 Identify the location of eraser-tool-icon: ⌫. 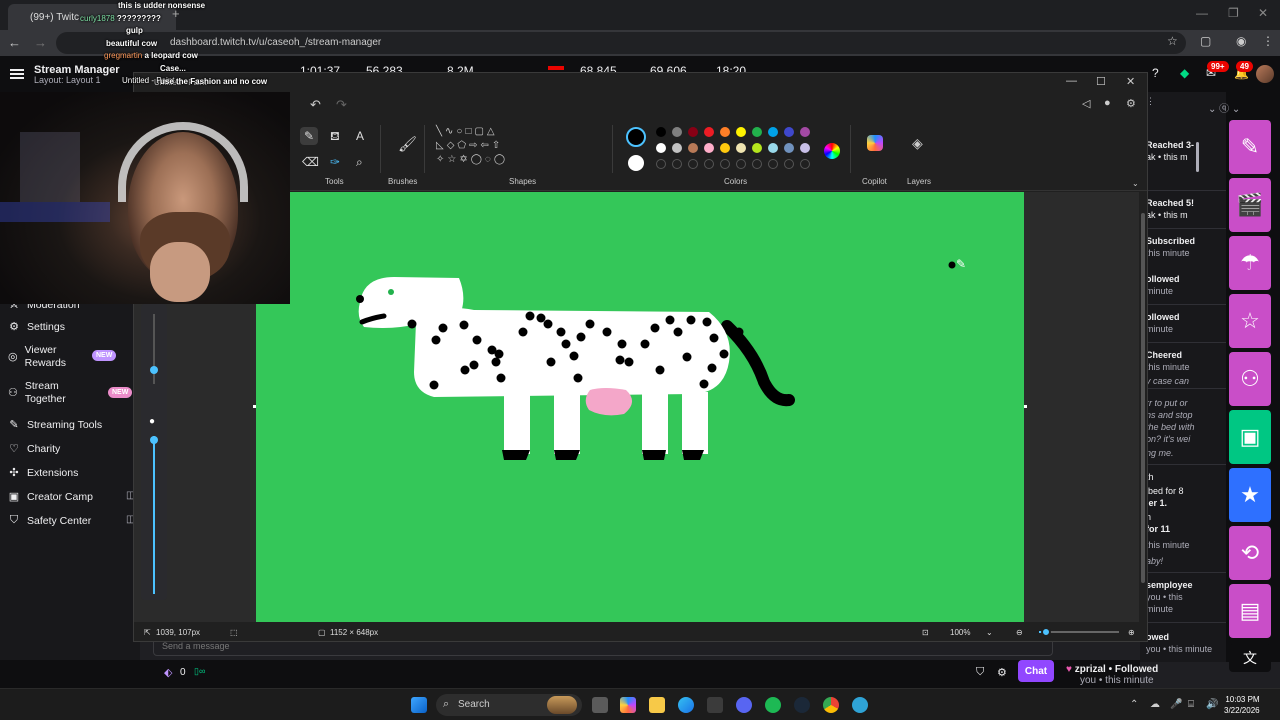
(310, 162).